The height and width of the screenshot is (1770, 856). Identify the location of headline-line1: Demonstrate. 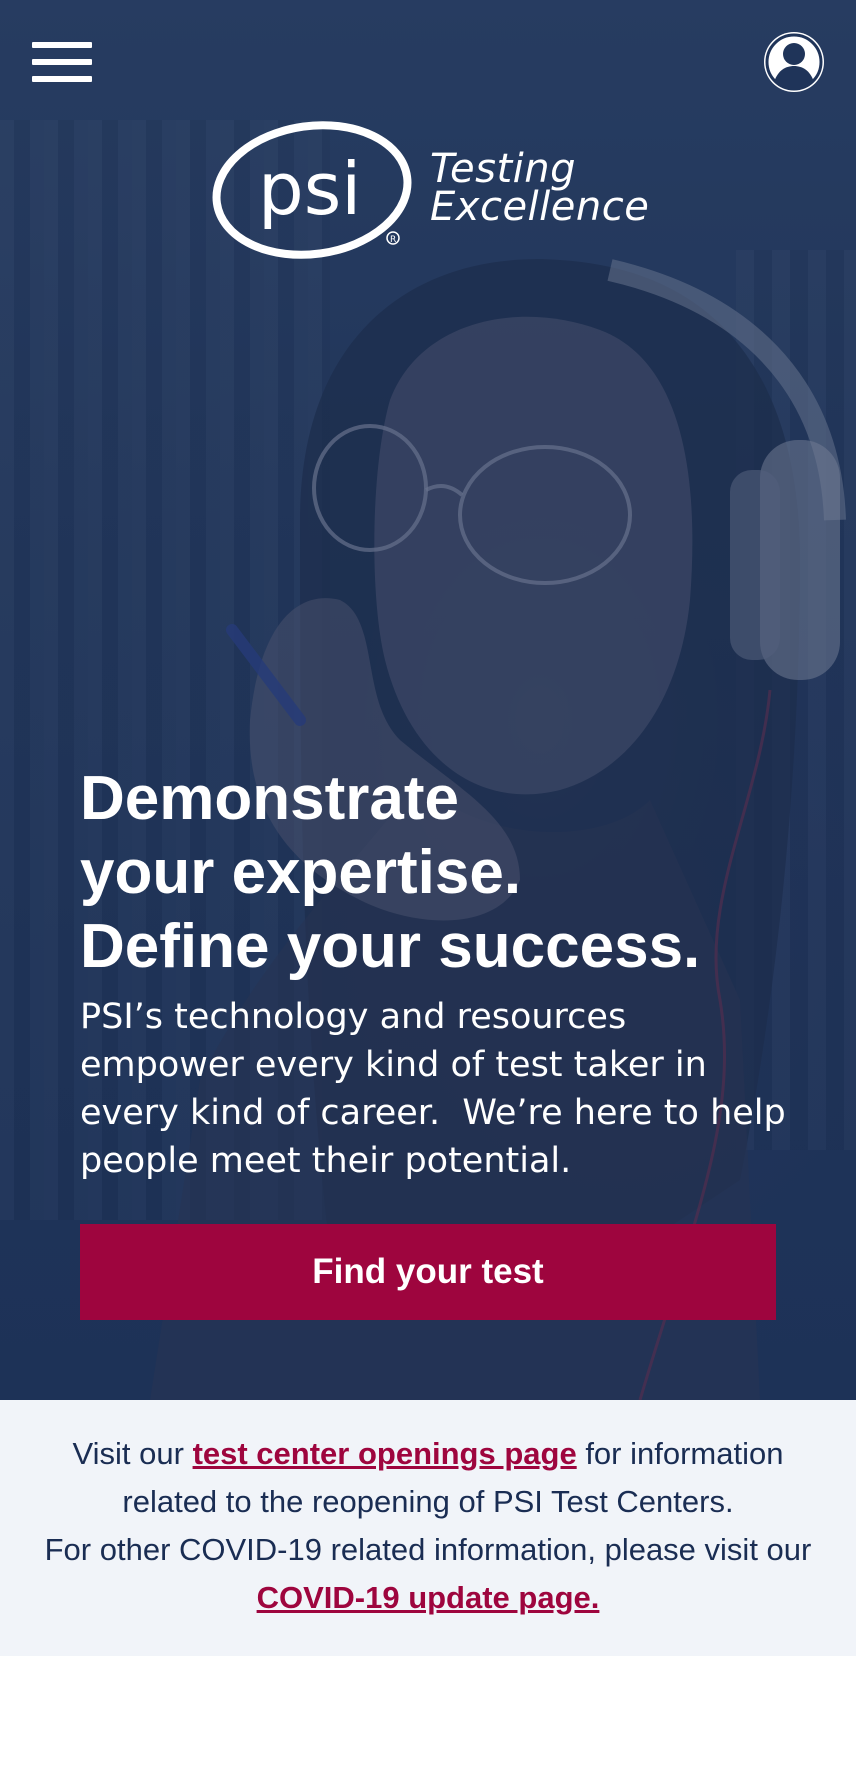
(269, 798).